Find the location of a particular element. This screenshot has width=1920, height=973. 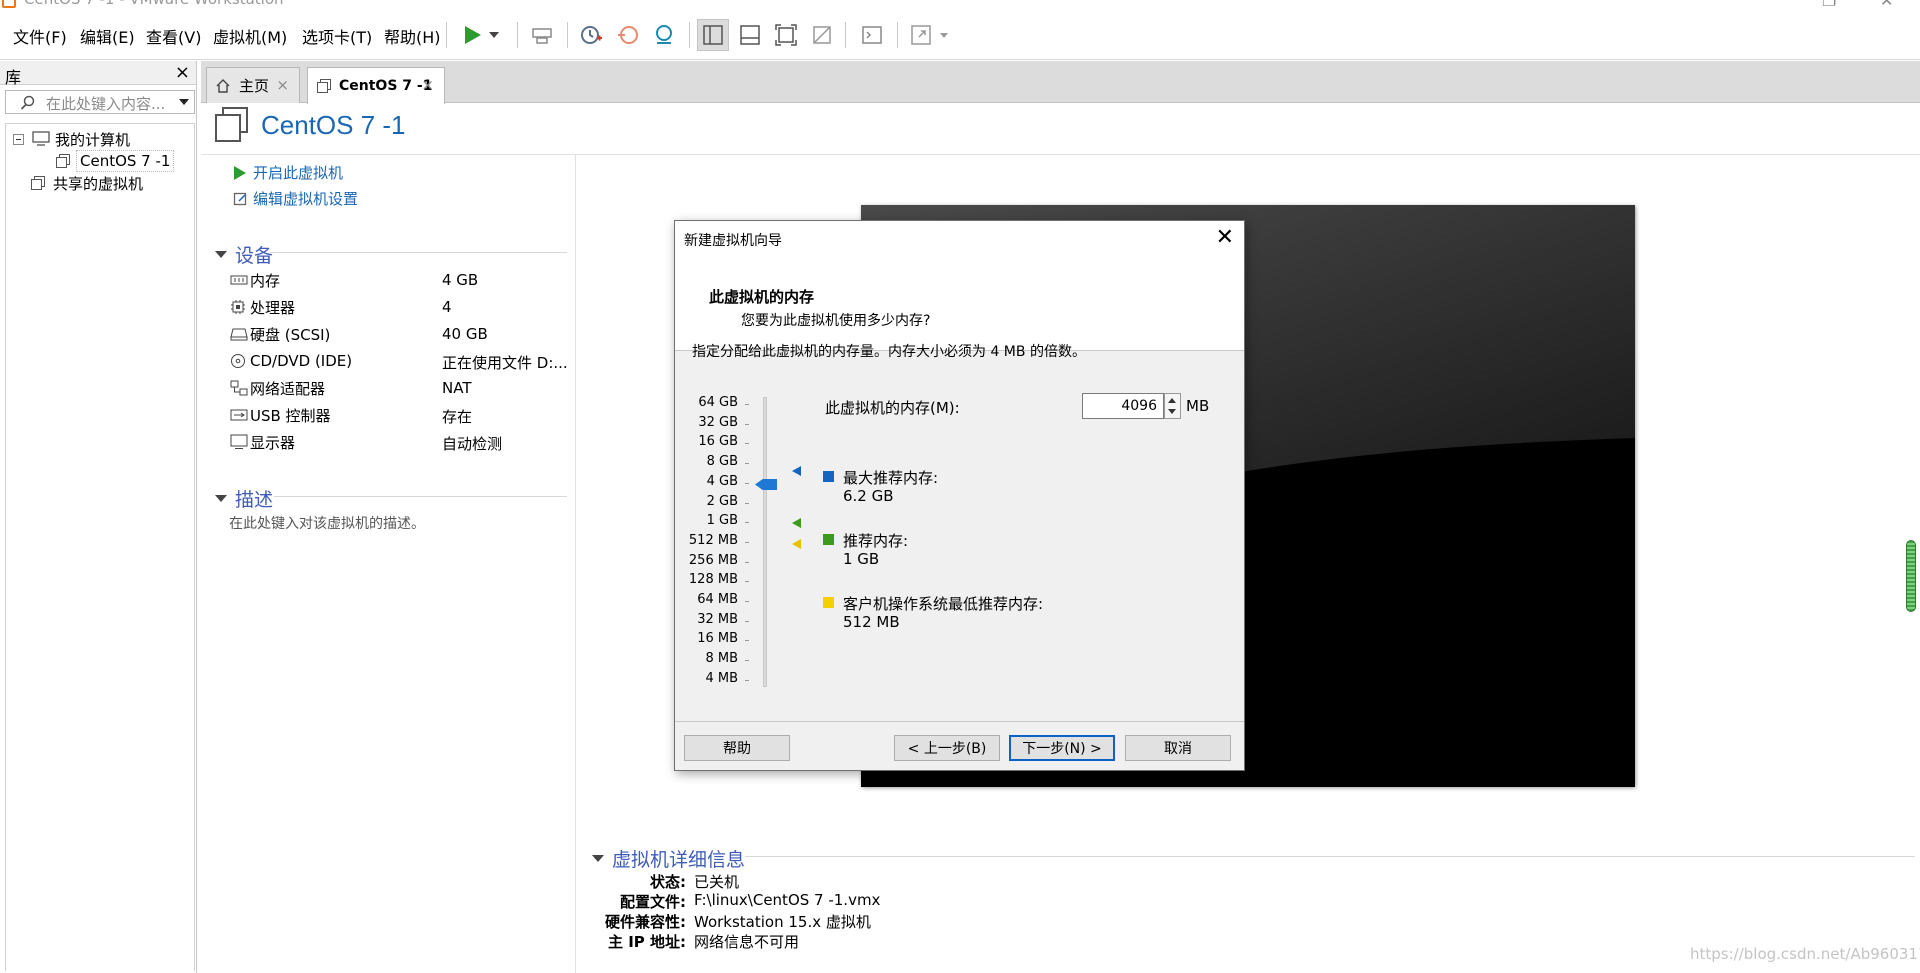

send-ctrl-alt-del-button is located at coordinates (542, 35).